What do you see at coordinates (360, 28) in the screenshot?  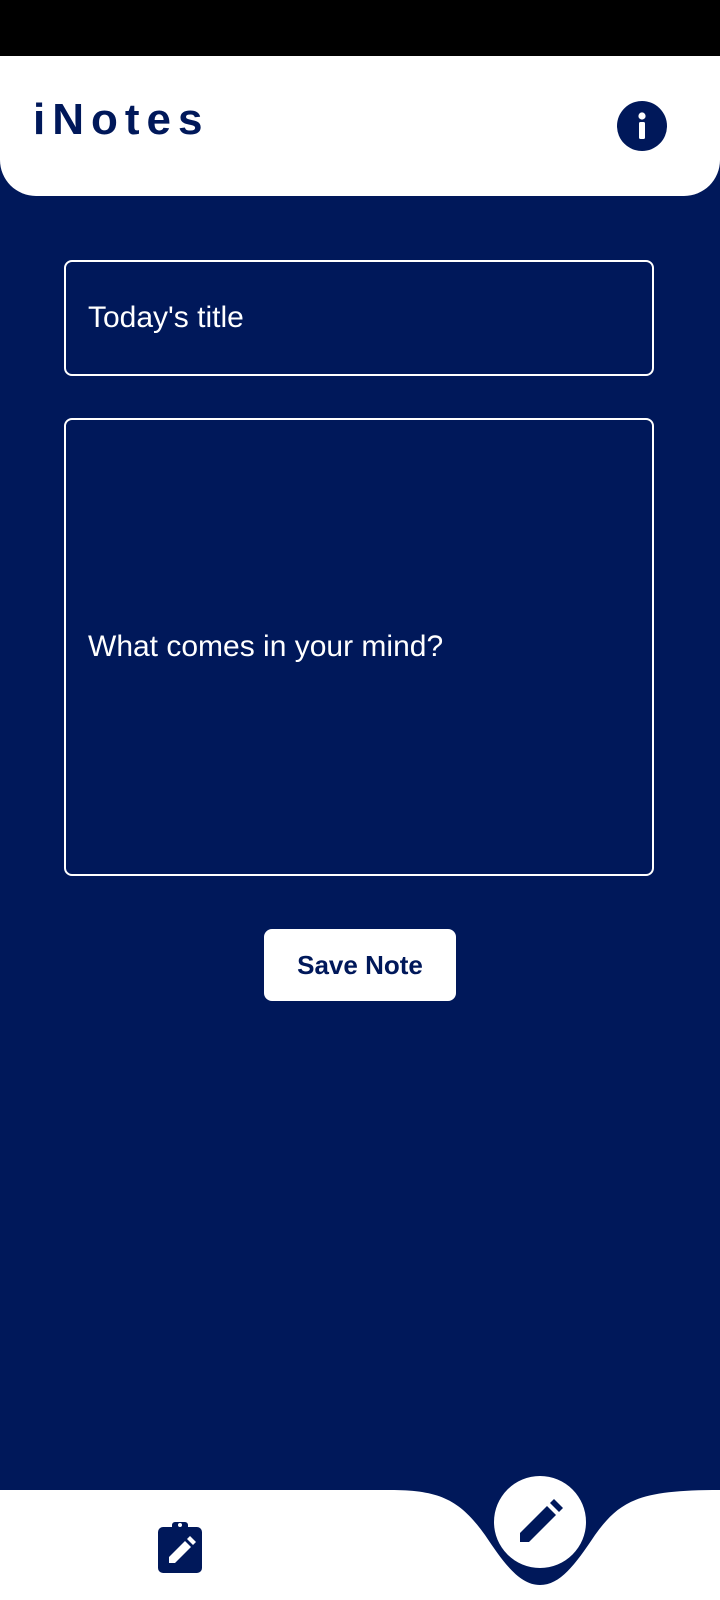 I see `status-bar` at bounding box center [360, 28].